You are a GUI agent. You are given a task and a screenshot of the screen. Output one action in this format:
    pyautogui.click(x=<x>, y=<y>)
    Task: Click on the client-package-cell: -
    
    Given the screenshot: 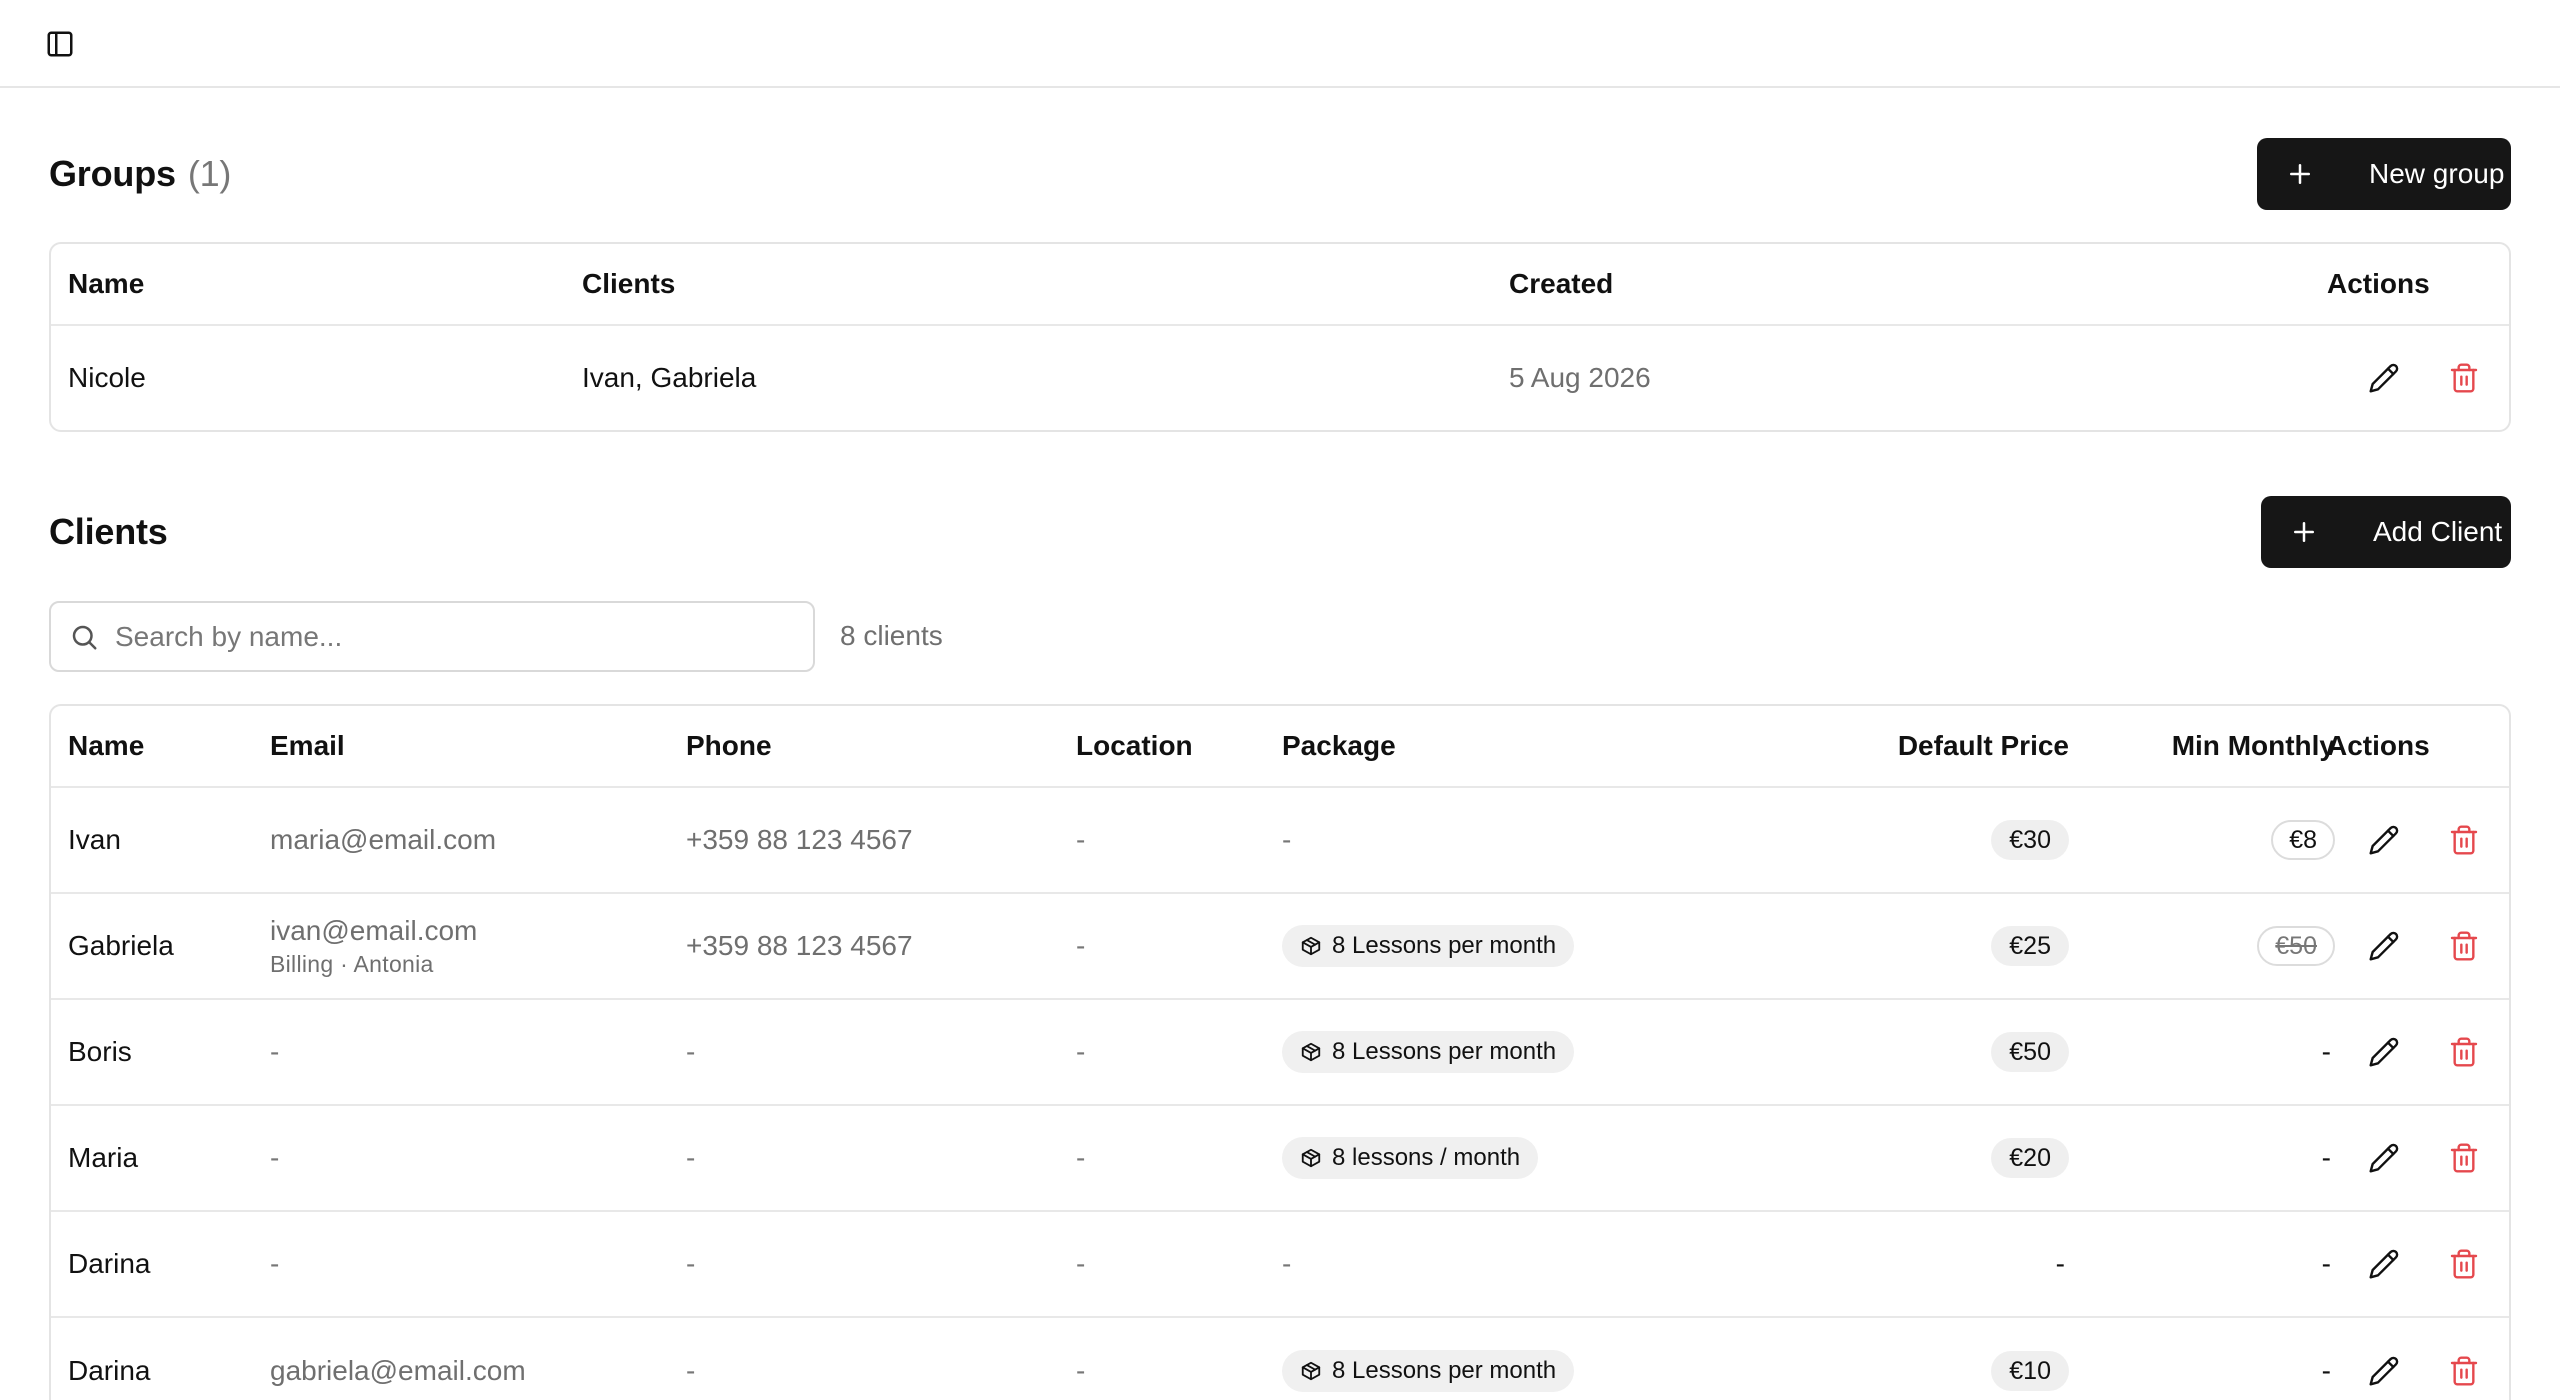 What is the action you would take?
    pyautogui.click(x=1286, y=1264)
    